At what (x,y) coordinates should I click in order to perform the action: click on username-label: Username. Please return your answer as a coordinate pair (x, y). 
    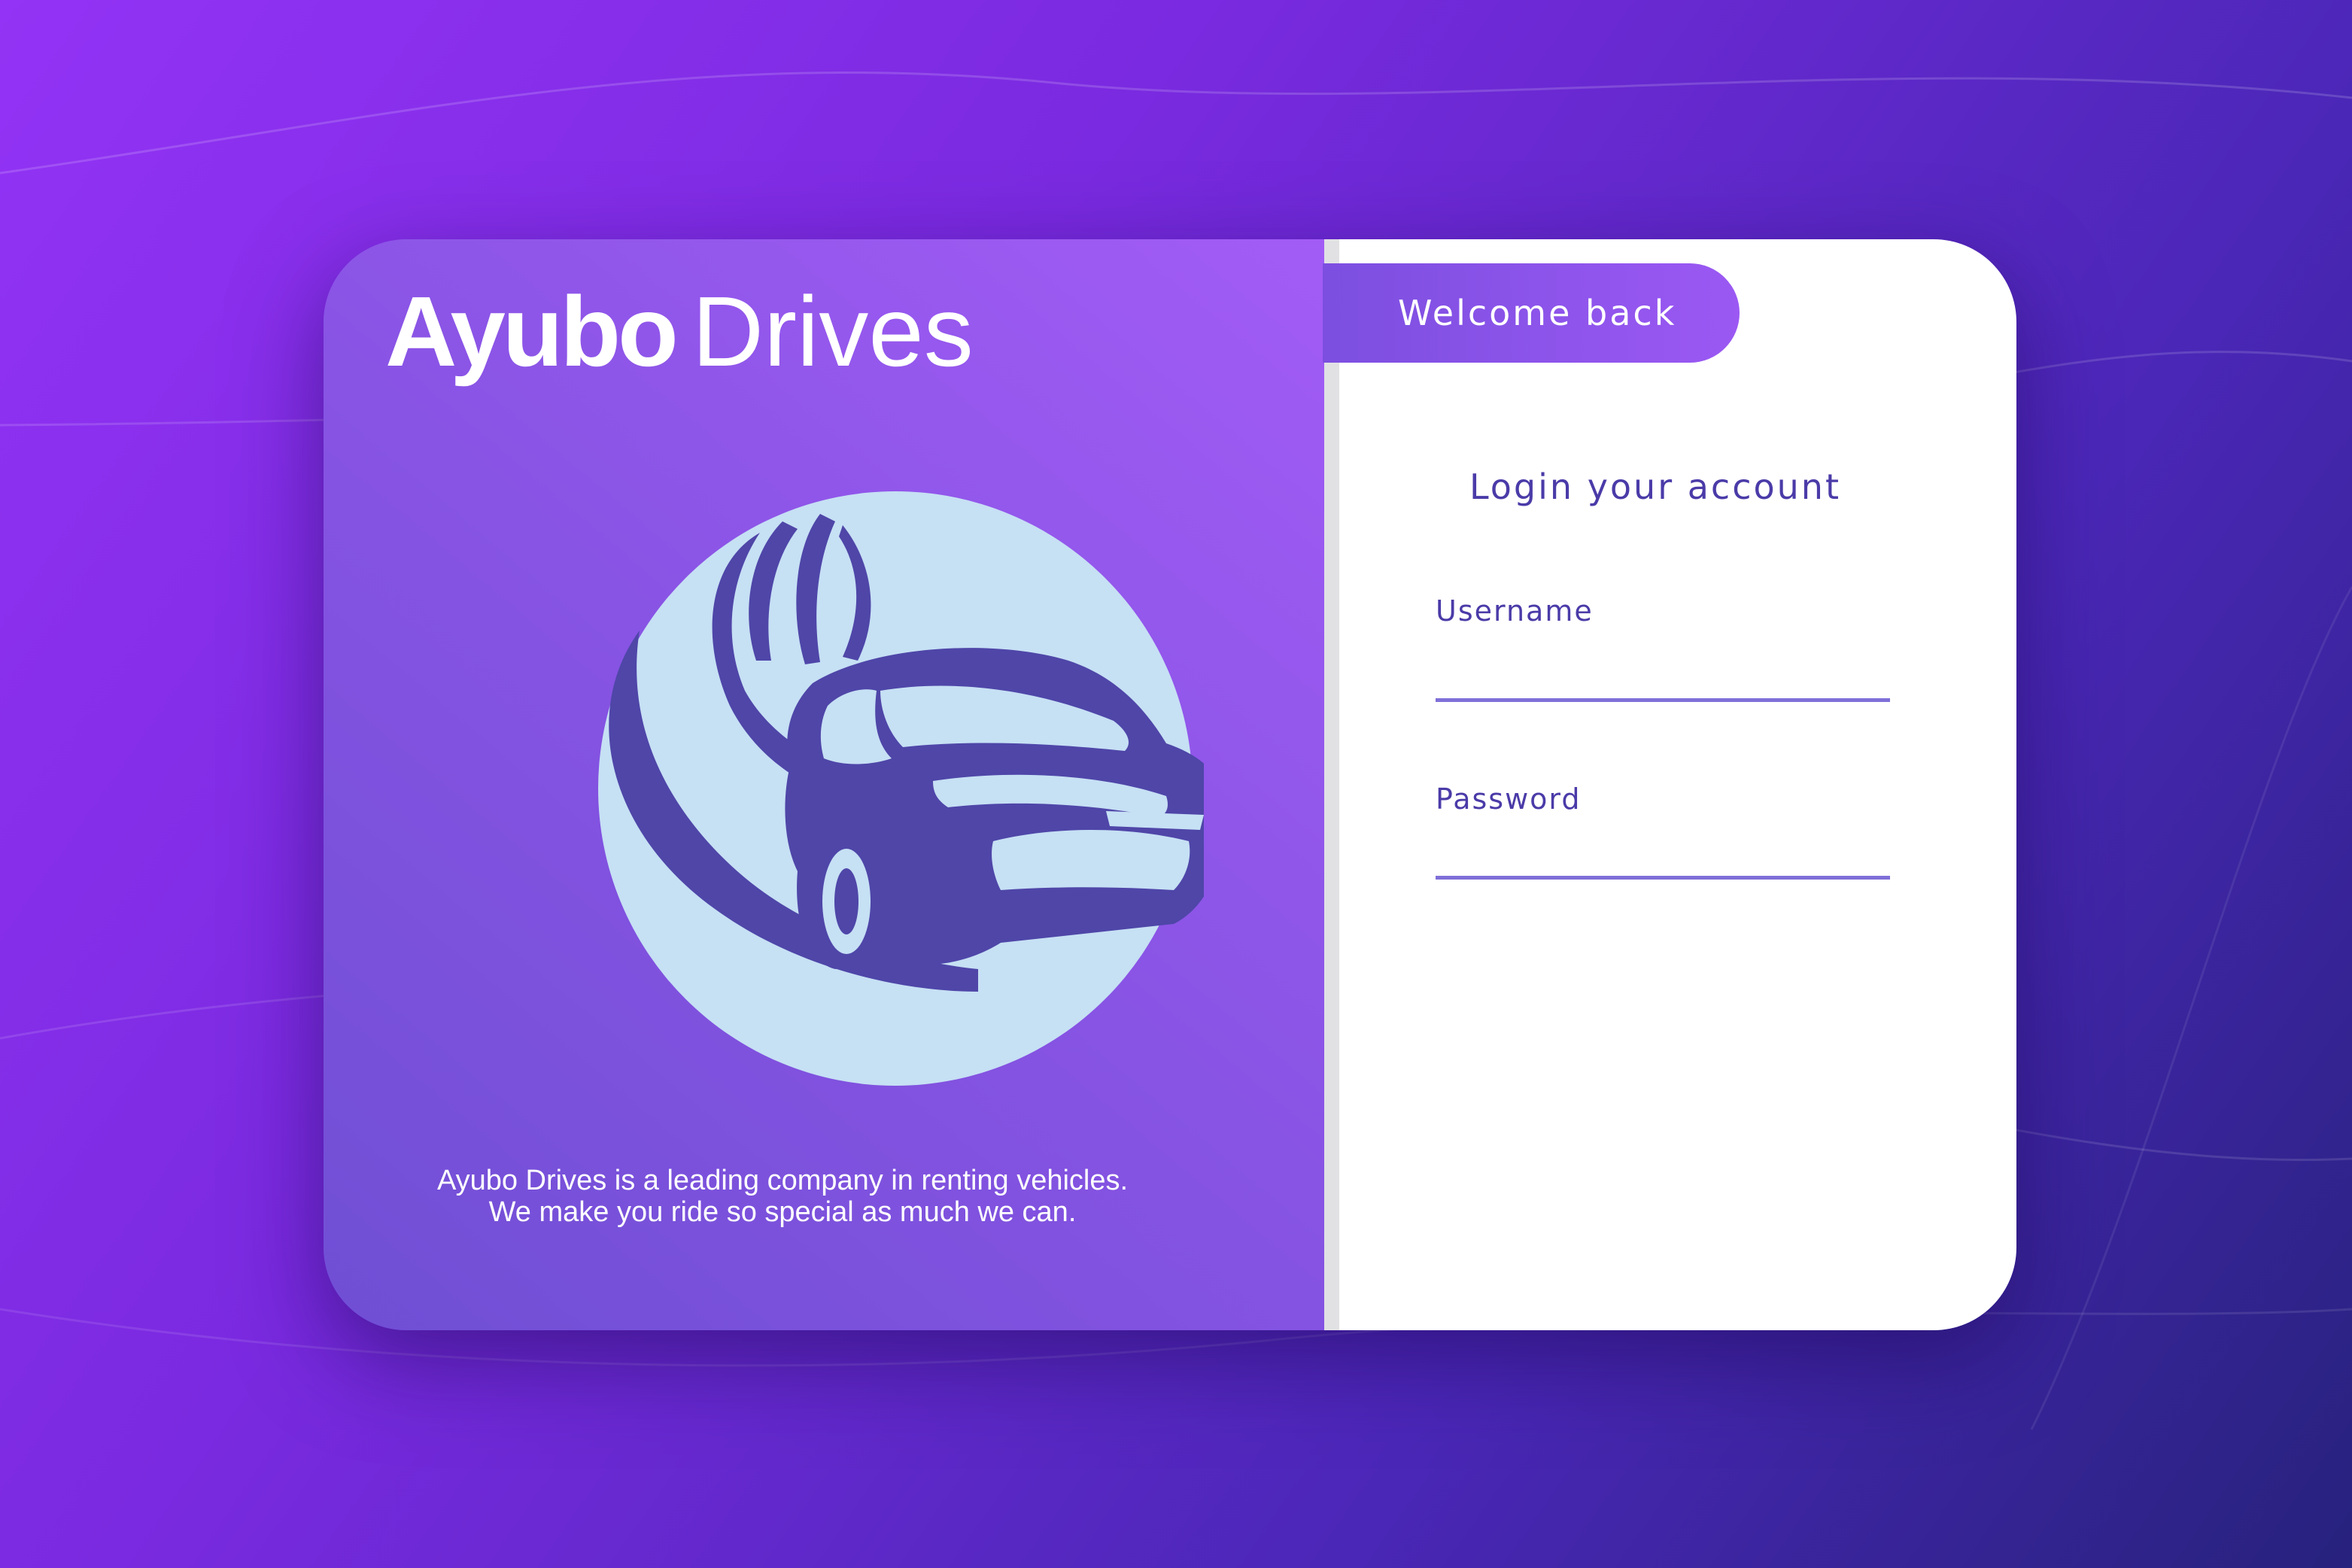
    Looking at the image, I should click on (1515, 611).